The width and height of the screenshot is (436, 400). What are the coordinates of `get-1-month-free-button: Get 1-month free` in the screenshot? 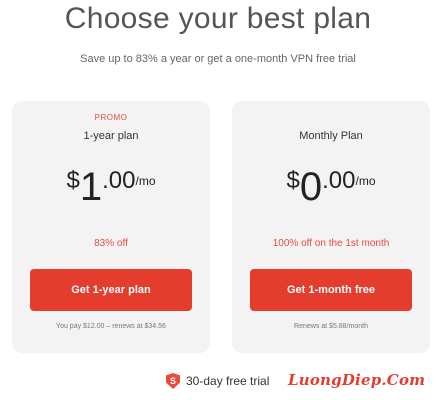 It's located at (331, 290).